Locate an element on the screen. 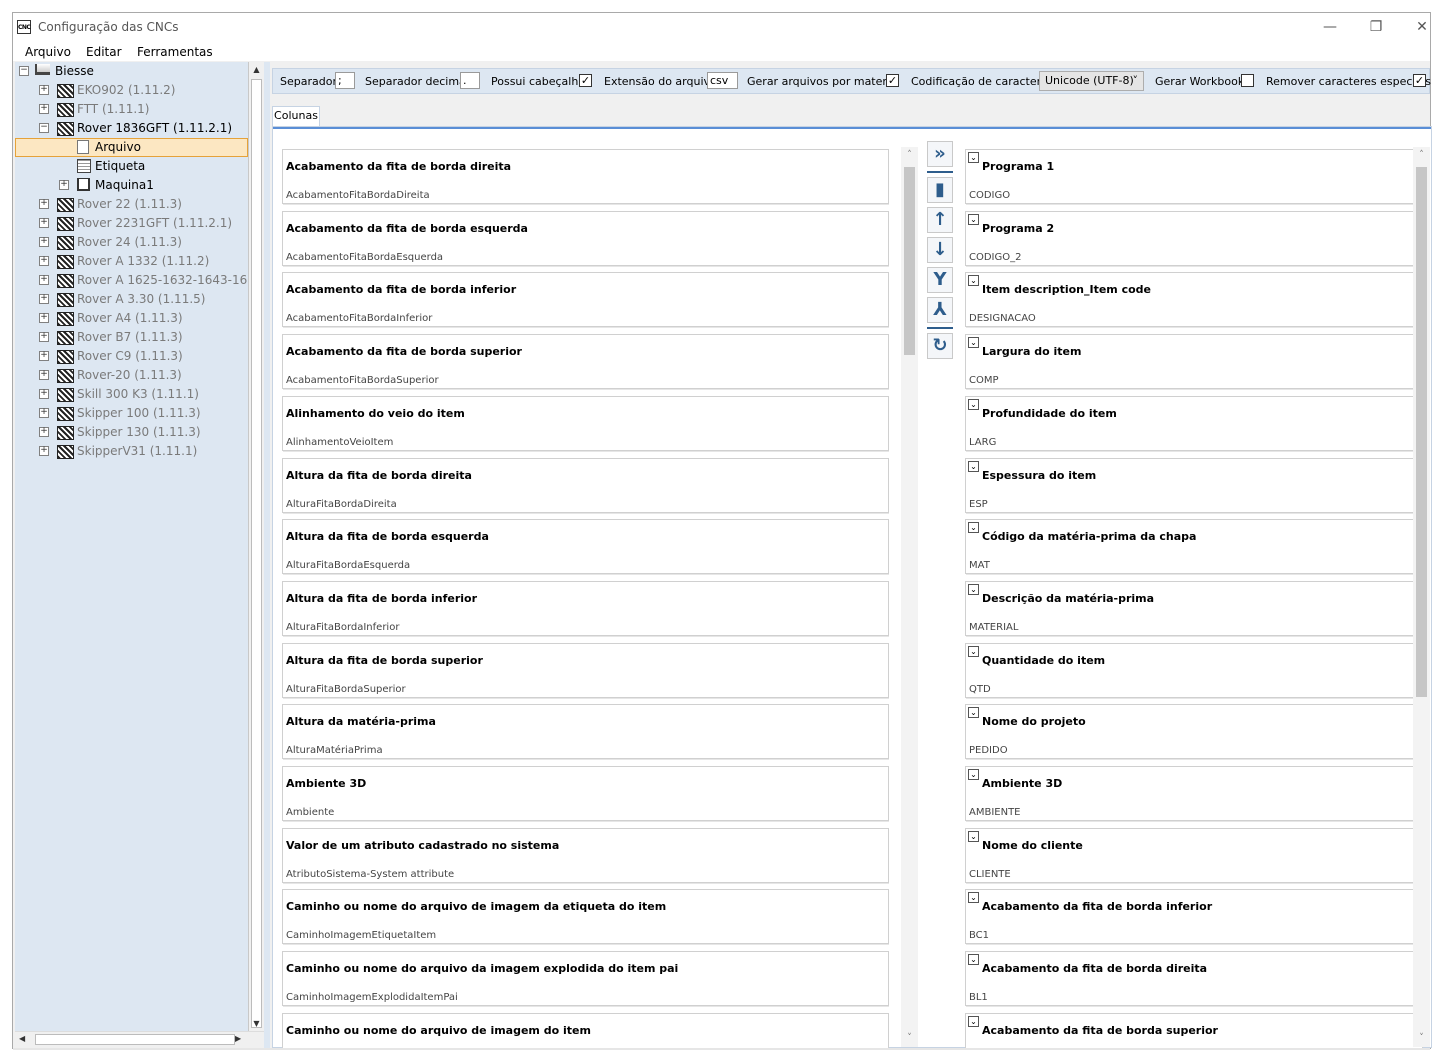  separador-input: ; is located at coordinates (345, 80).